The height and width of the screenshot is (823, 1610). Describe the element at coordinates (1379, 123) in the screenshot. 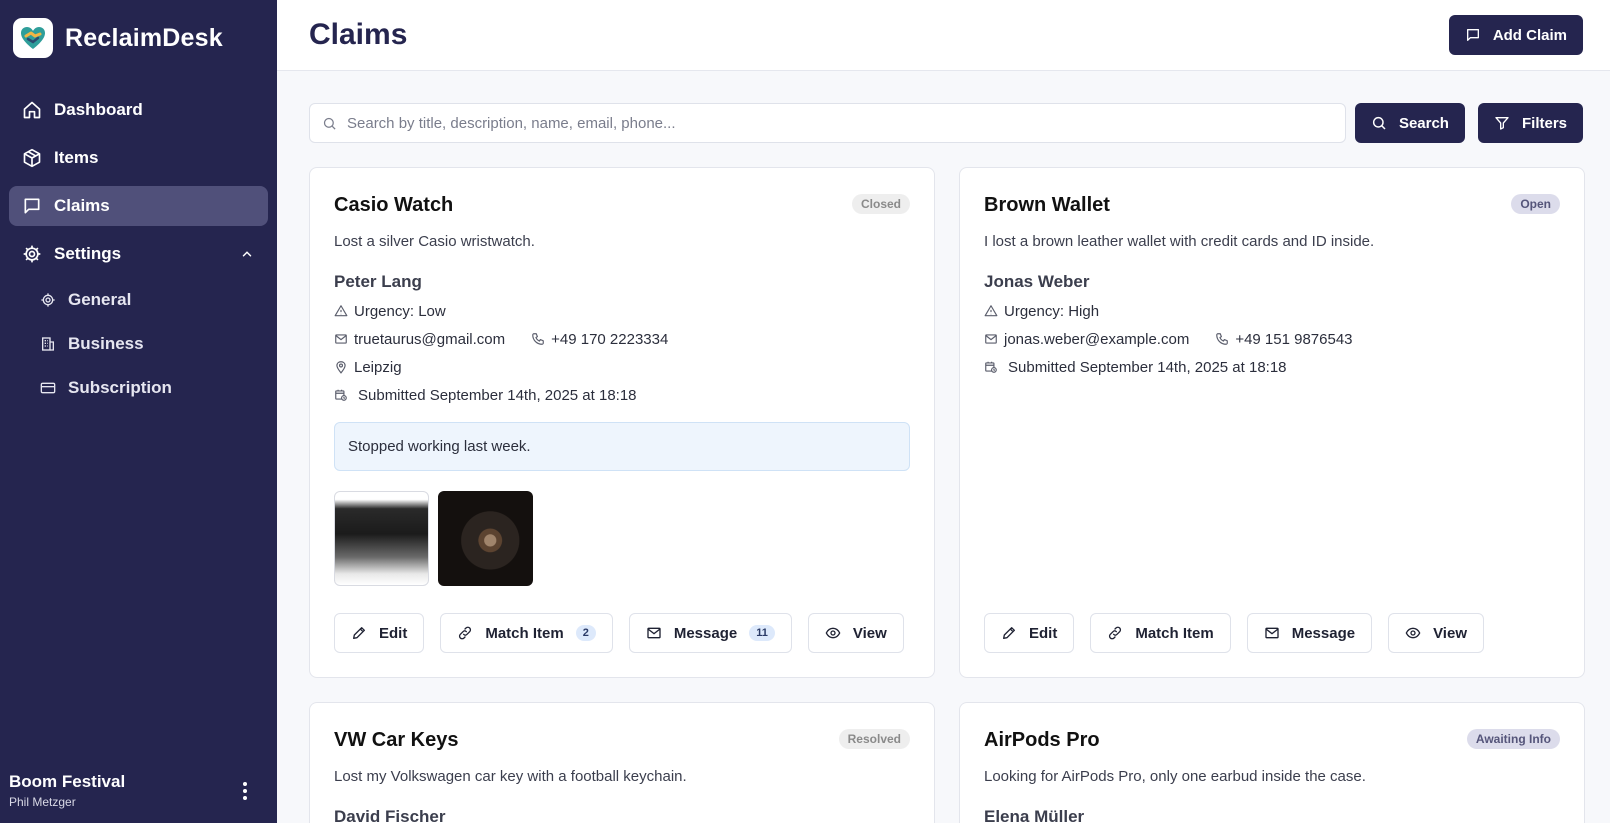

I see `search-icon` at that location.